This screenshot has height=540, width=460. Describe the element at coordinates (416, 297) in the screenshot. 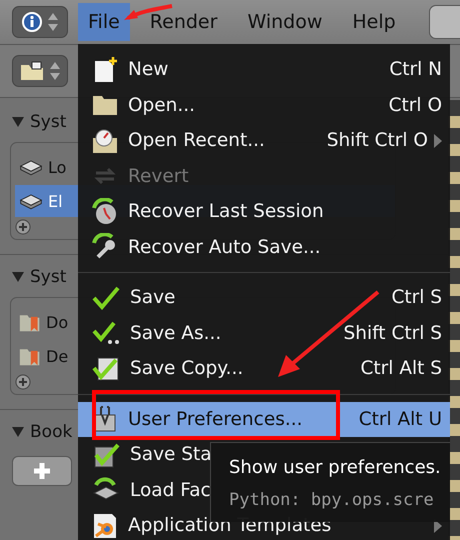

I see `shortcut: Ctrl S` at that location.